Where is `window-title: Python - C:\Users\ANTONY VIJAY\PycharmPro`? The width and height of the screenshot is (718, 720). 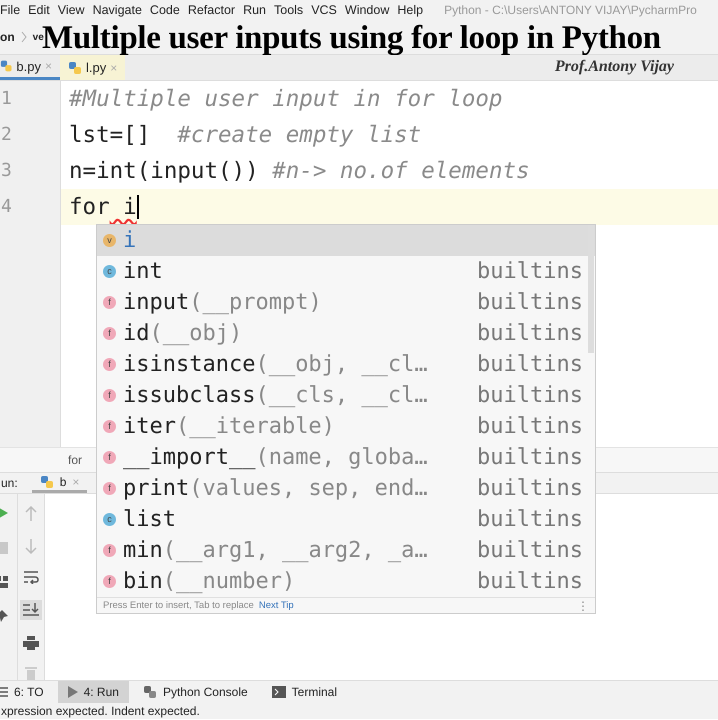
window-title: Python - C:\Users\ANTONY VIJAY\PycharmPro is located at coordinates (570, 10).